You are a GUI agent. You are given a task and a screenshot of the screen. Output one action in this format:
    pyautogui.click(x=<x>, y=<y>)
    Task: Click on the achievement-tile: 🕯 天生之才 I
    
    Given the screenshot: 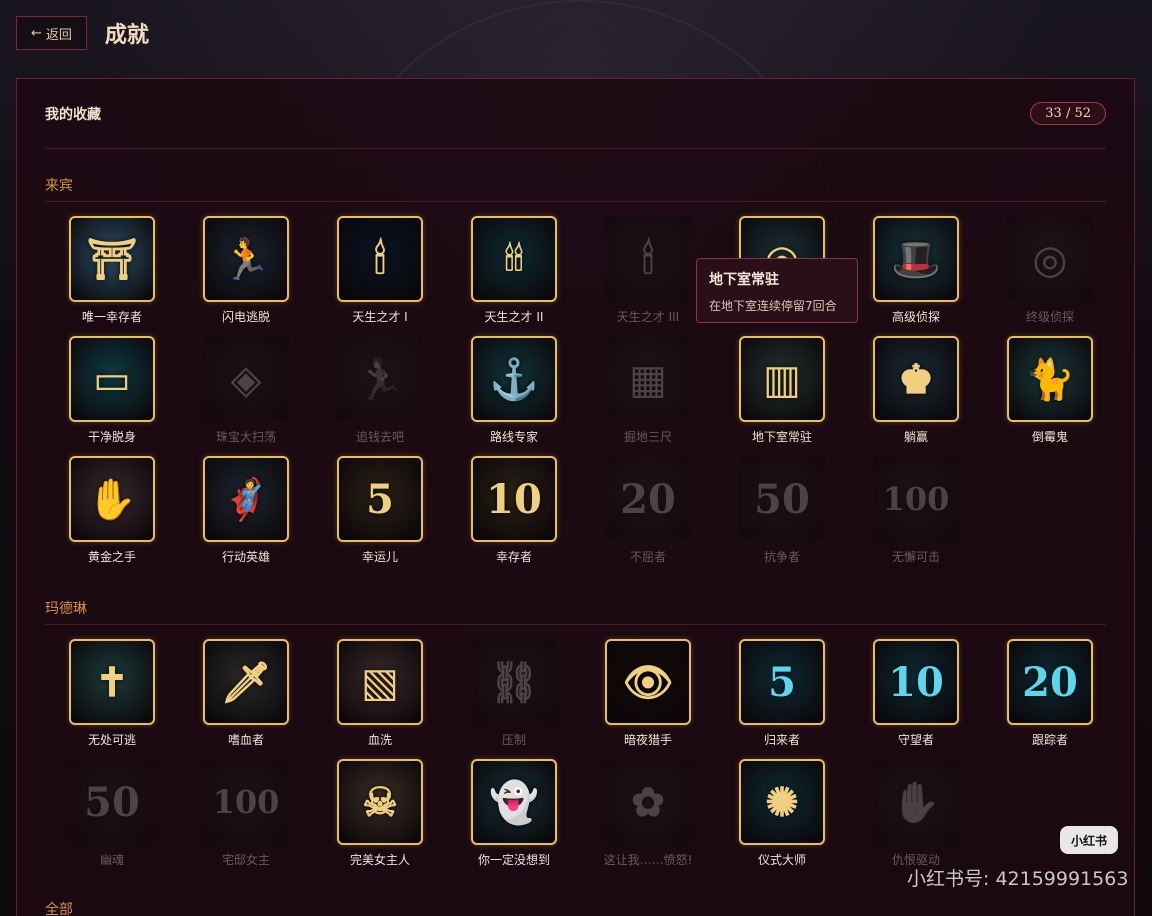 What is the action you would take?
    pyautogui.click(x=380, y=276)
    